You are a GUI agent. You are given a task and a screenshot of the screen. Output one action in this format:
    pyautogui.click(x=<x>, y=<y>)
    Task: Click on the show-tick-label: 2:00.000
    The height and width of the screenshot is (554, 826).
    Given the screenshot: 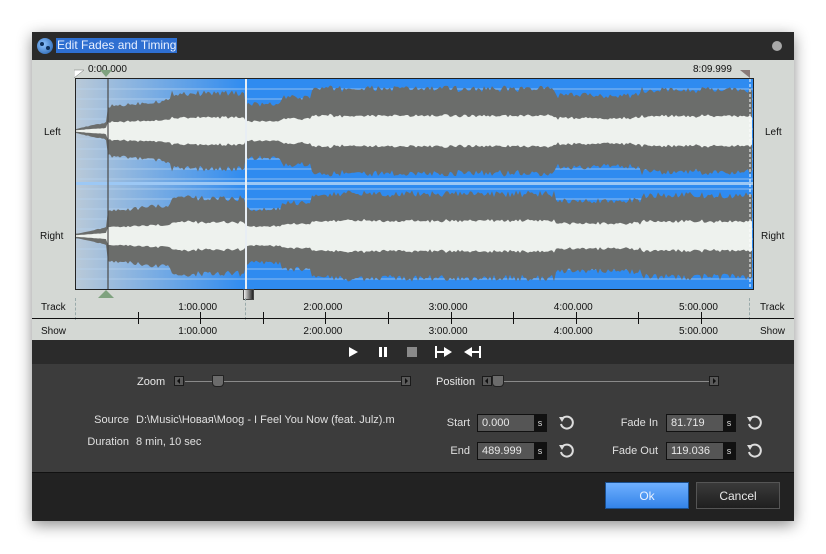 What is the action you would take?
    pyautogui.click(x=323, y=331)
    